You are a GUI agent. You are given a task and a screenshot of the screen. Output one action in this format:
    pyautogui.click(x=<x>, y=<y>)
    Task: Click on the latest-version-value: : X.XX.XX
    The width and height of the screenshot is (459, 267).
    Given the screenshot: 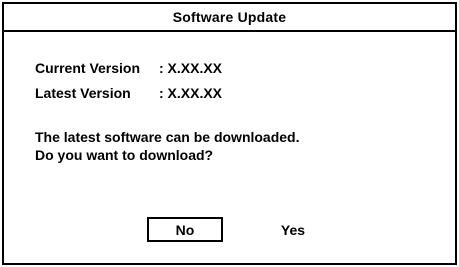 What is the action you would take?
    pyautogui.click(x=191, y=93)
    